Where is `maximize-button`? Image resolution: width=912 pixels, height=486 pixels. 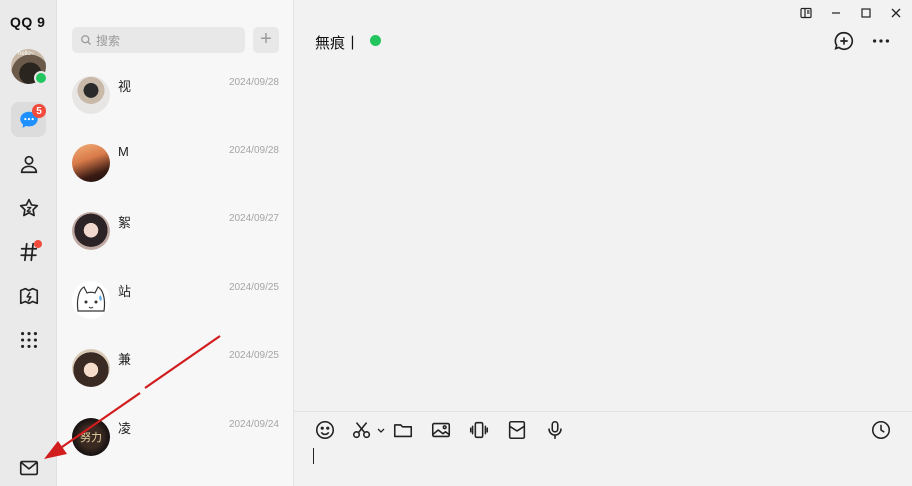
maximize-button is located at coordinates (866, 13).